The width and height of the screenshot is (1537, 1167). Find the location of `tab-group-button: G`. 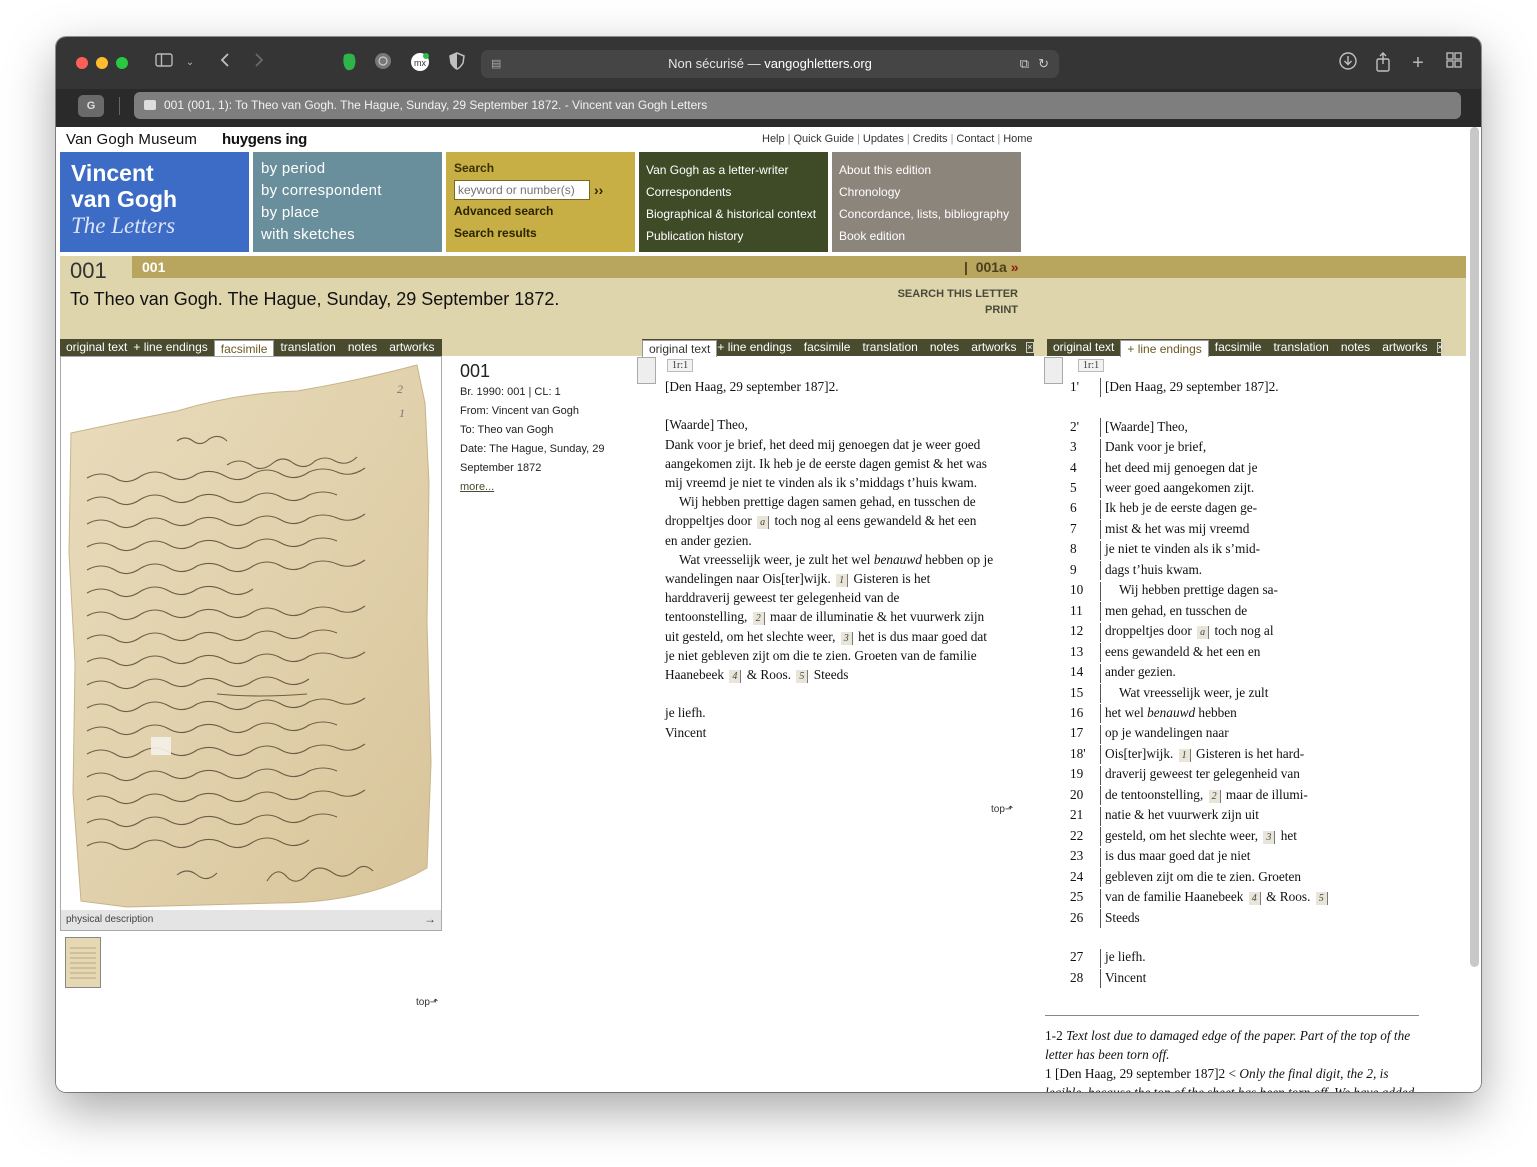

tab-group-button: G is located at coordinates (91, 106).